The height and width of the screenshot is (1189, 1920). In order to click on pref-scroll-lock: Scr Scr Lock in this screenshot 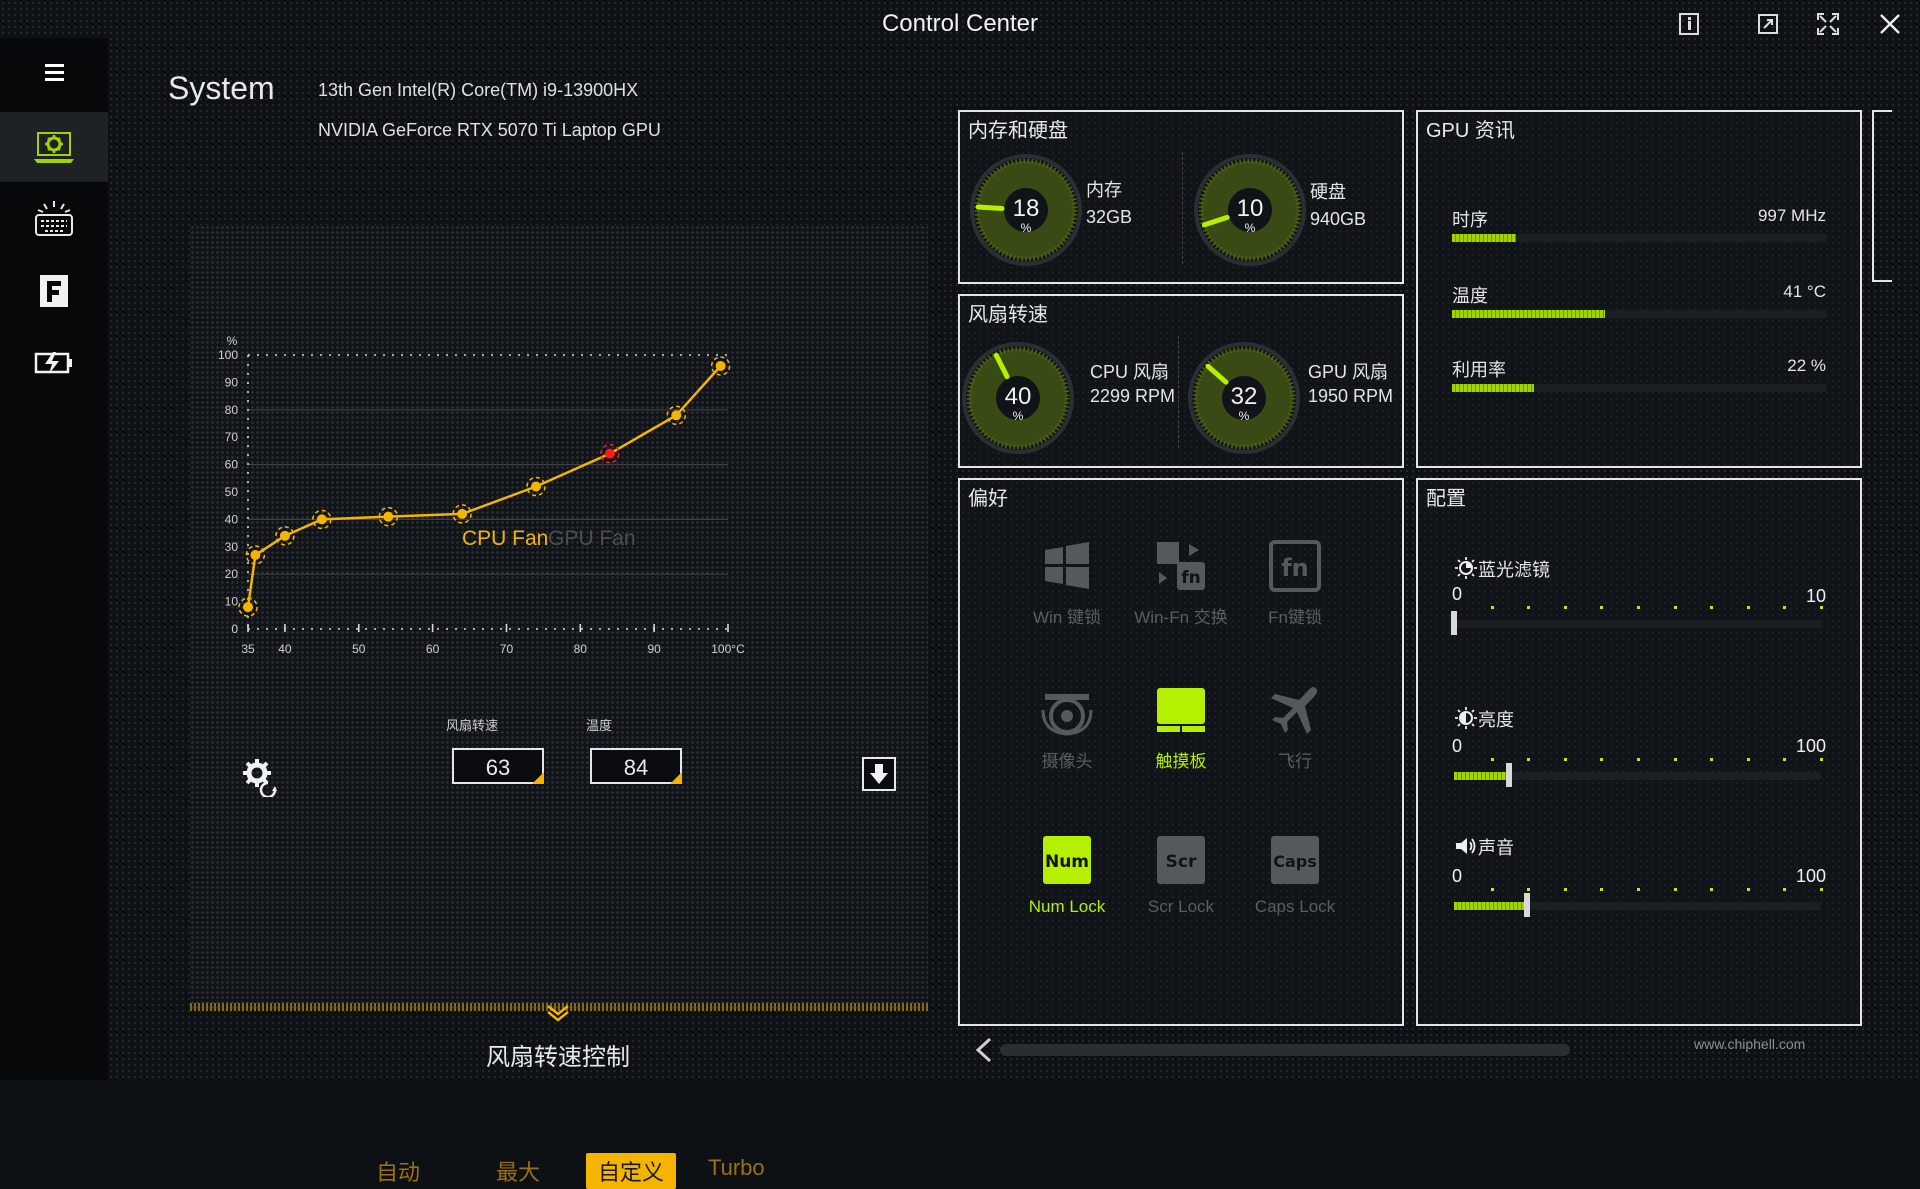, I will do `click(1181, 874)`.